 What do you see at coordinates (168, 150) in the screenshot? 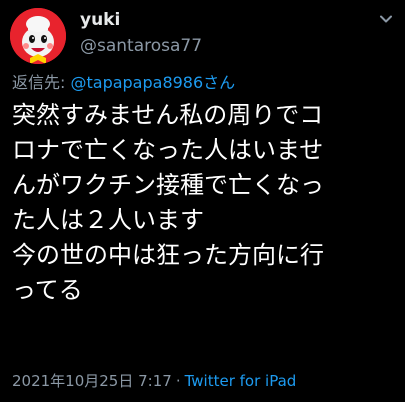
I see `tweet-line: ロナで亡くなった人はいませ` at bounding box center [168, 150].